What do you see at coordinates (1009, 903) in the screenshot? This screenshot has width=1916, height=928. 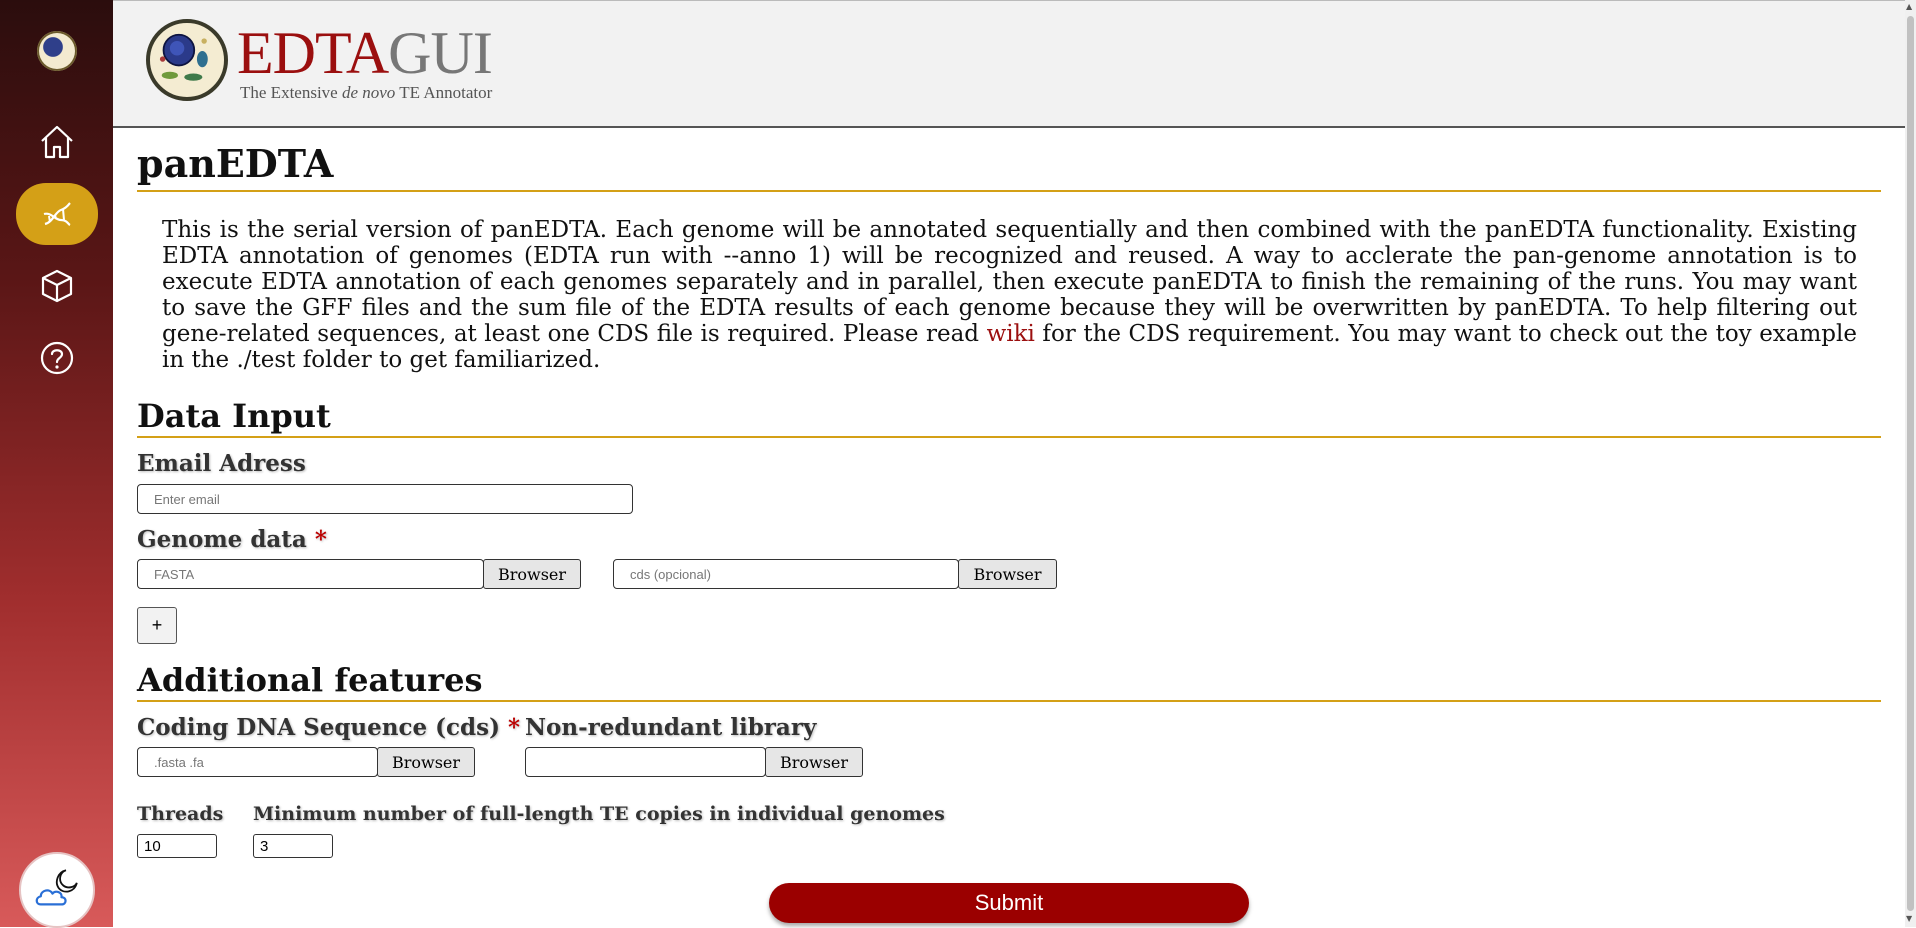 I see `submit-button: Submit` at bounding box center [1009, 903].